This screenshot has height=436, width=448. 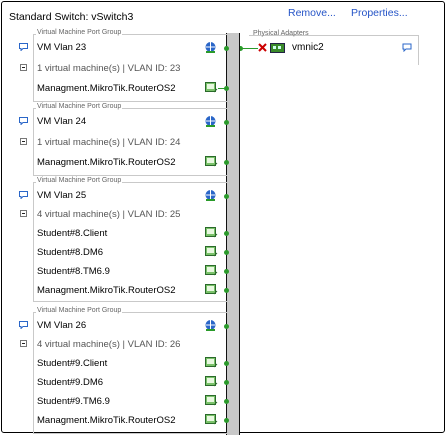 I want to click on port-group-summary: 4 virtual machine(s) | VLAN ID: 26, so click(x=109, y=344).